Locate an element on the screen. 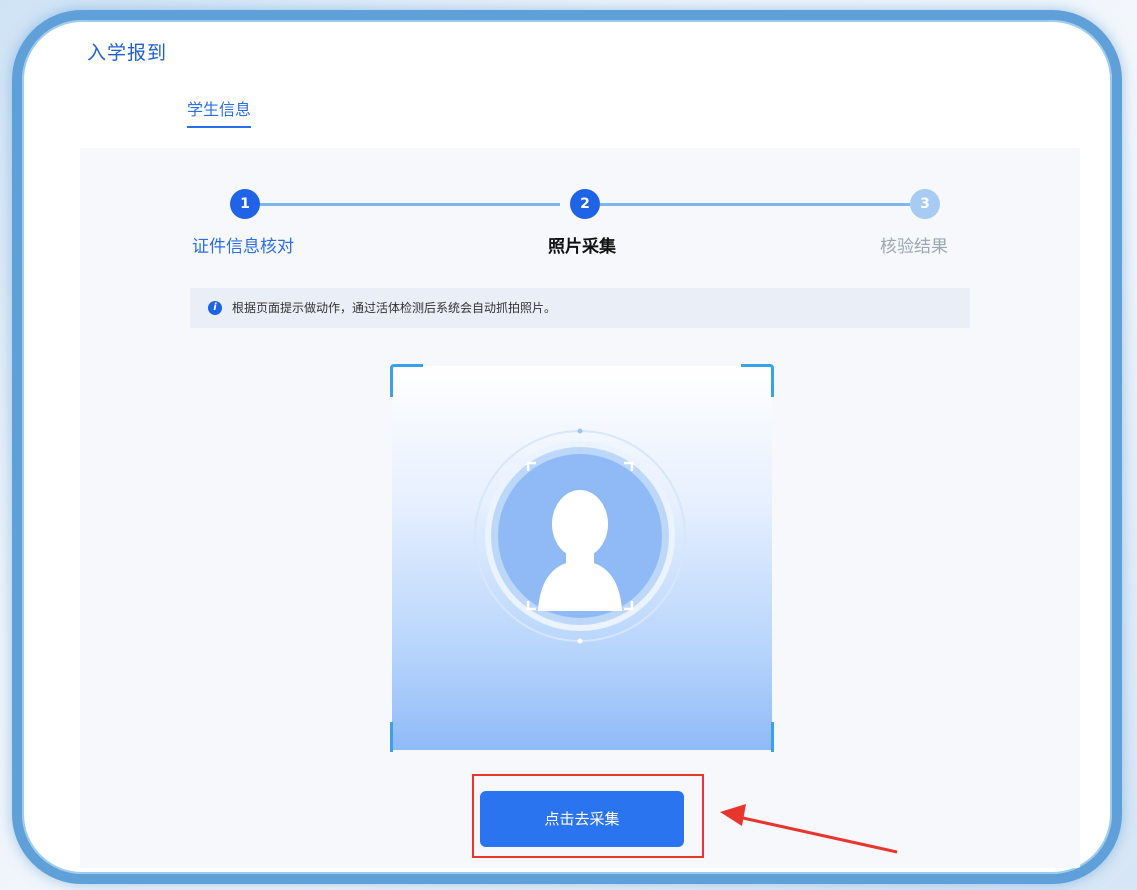  step-progress: 1 2 3 证件信息核对 照片采集 核验结果 is located at coordinates (580, 218).